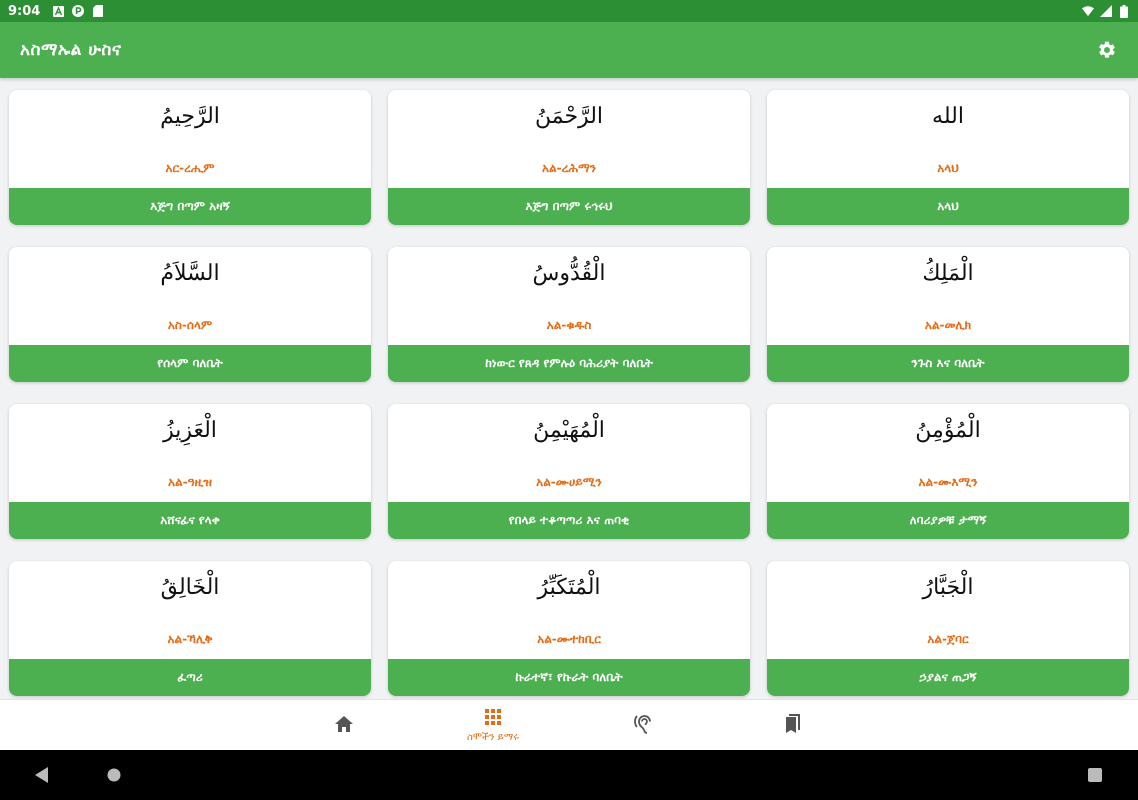  What do you see at coordinates (1088, 11) in the screenshot?
I see `wifi-icon` at bounding box center [1088, 11].